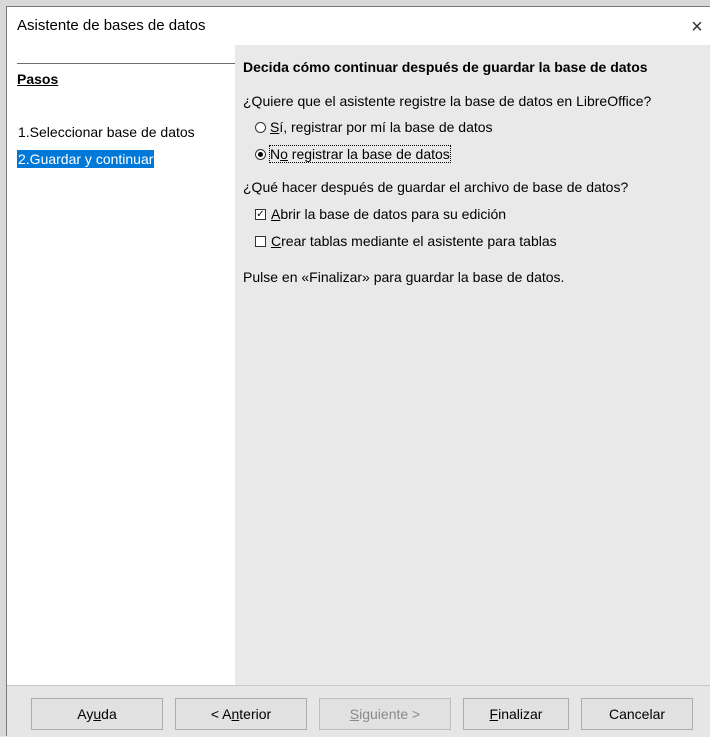  I want to click on register-yes-label: Sí, registrar por mí la base de datos, so click(381, 127).